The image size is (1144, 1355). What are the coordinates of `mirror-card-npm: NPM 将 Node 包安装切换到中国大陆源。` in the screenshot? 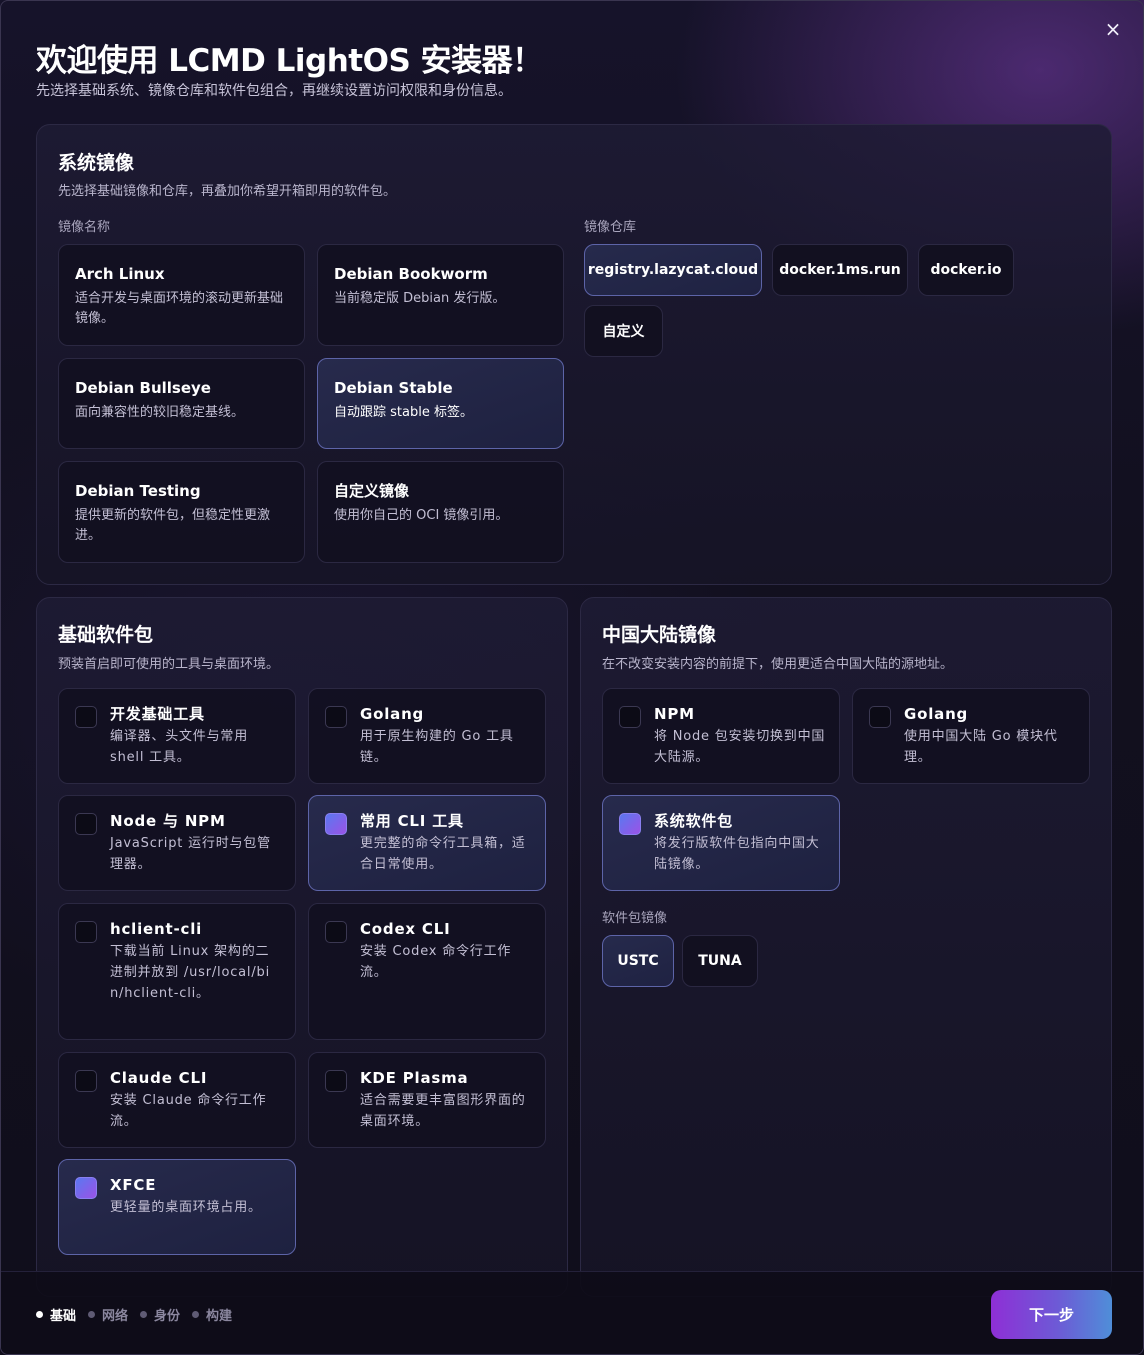 It's located at (721, 736).